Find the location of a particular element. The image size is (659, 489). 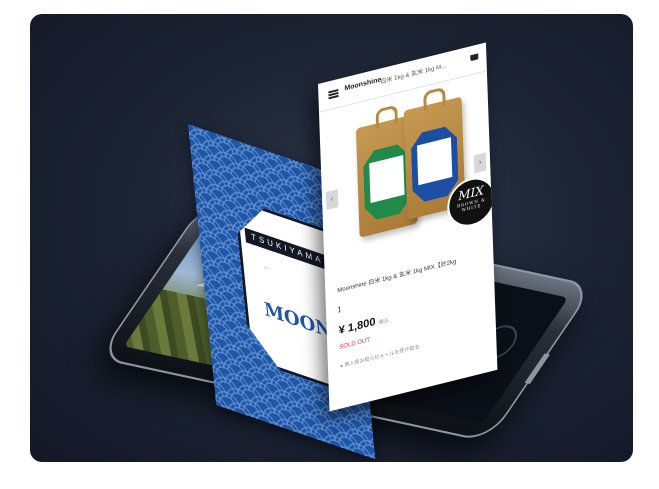

product-price: ¥ 1,800 is located at coordinates (357, 326).